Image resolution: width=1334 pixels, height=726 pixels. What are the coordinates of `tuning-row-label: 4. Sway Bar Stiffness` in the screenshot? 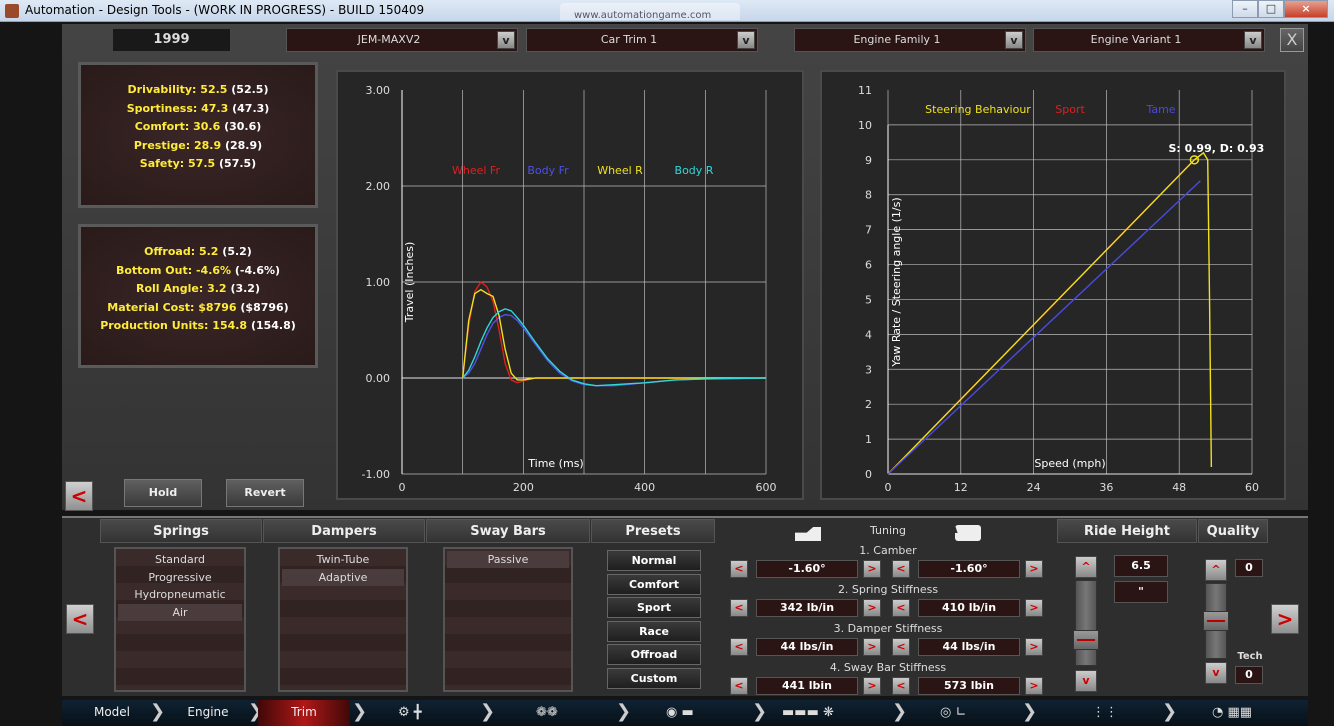 It's located at (888, 667).